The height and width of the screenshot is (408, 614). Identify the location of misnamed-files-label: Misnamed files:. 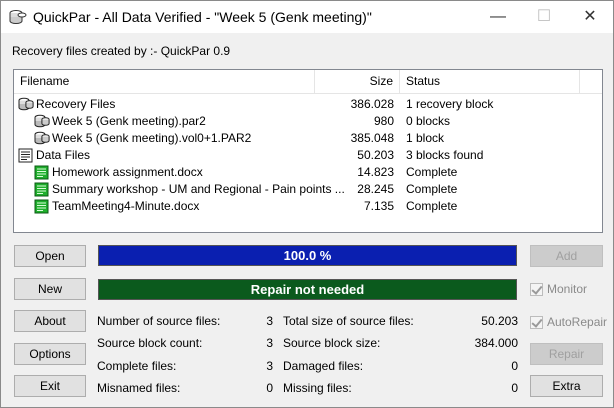
(139, 388).